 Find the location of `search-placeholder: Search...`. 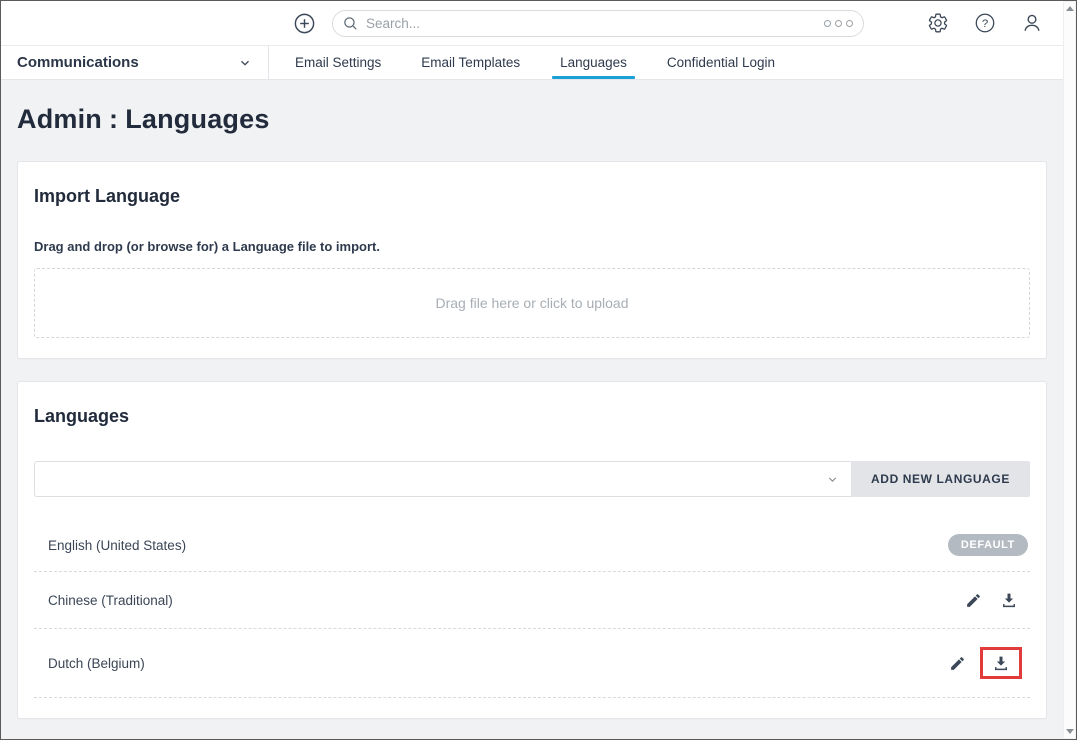

search-placeholder: Search... is located at coordinates (393, 23).